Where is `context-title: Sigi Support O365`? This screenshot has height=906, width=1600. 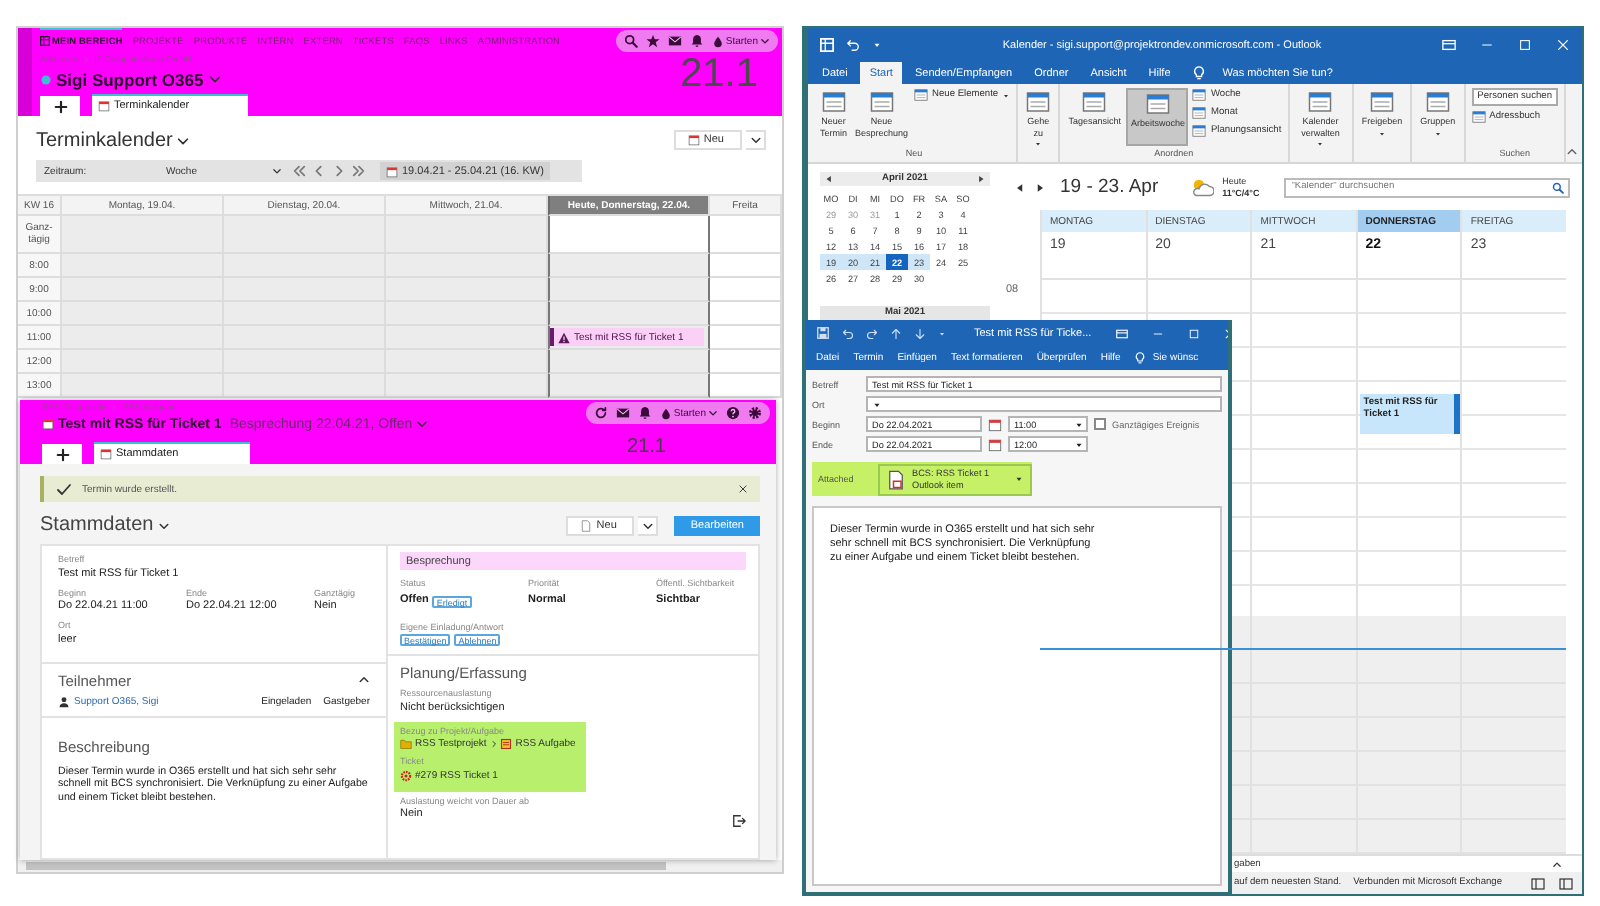 context-title: Sigi Support O365 is located at coordinates (130, 79).